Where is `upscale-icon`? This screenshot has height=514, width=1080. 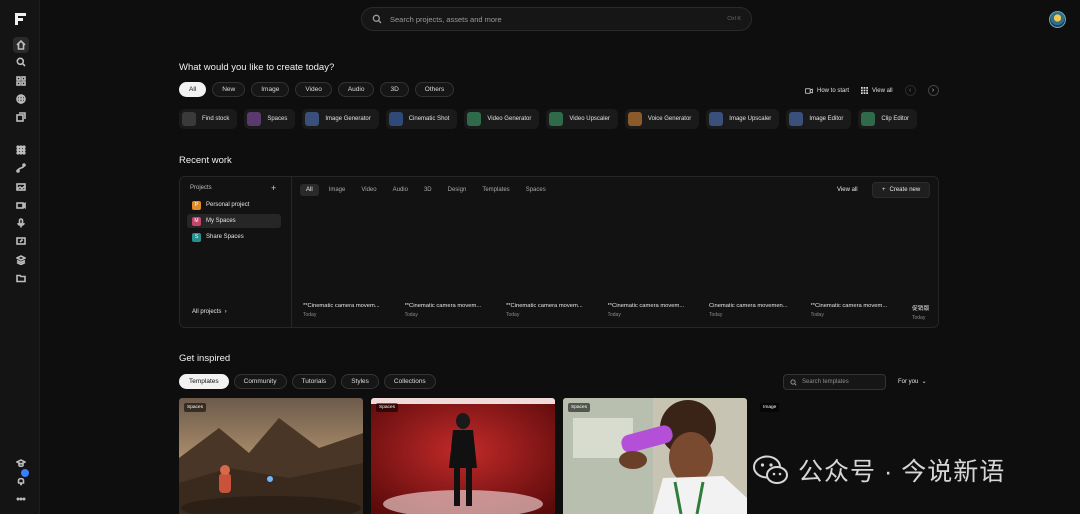
upscale-icon is located at coordinates (21, 241).